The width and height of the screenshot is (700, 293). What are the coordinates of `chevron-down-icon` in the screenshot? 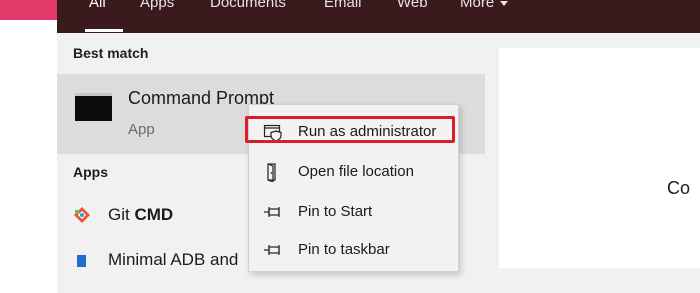 It's located at (504, 3).